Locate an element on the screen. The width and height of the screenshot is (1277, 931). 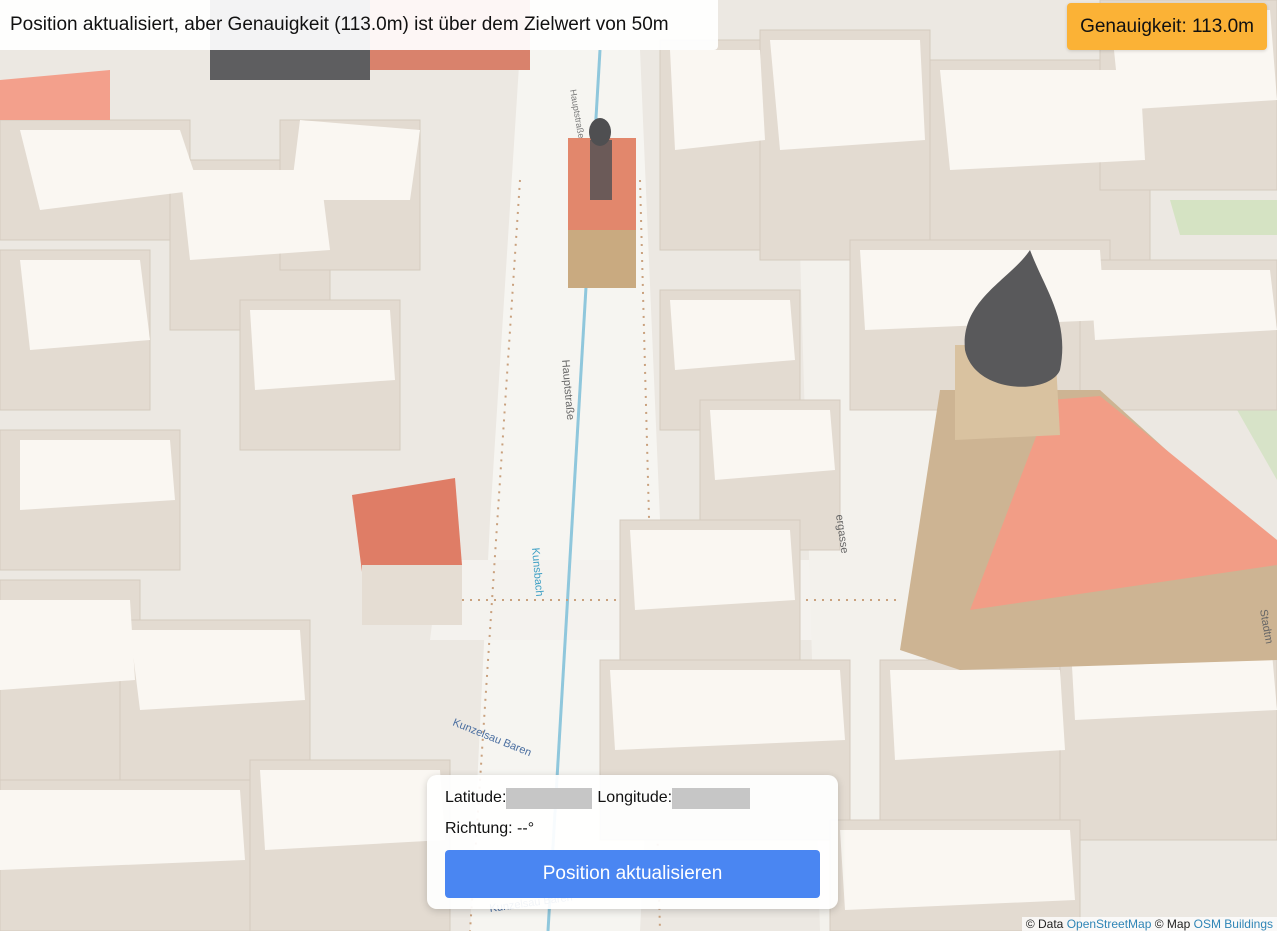
coordinates-row: Latitude: Longitude: is located at coordinates (632, 798).